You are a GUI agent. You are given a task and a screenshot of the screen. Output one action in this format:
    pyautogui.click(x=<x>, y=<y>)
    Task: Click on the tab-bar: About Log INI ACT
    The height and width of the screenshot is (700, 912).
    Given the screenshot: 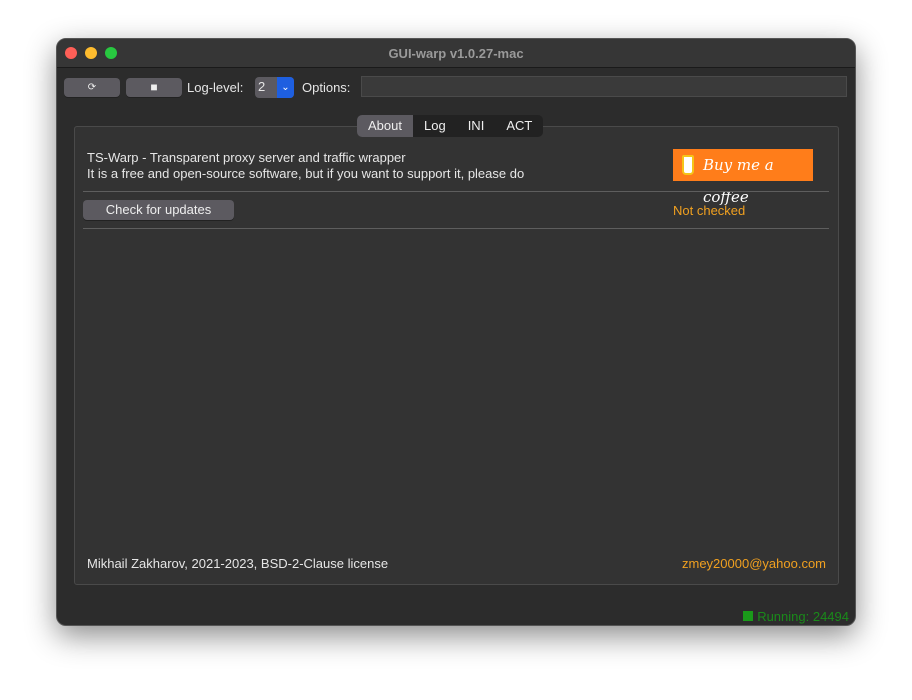 What is the action you would take?
    pyautogui.click(x=450, y=126)
    